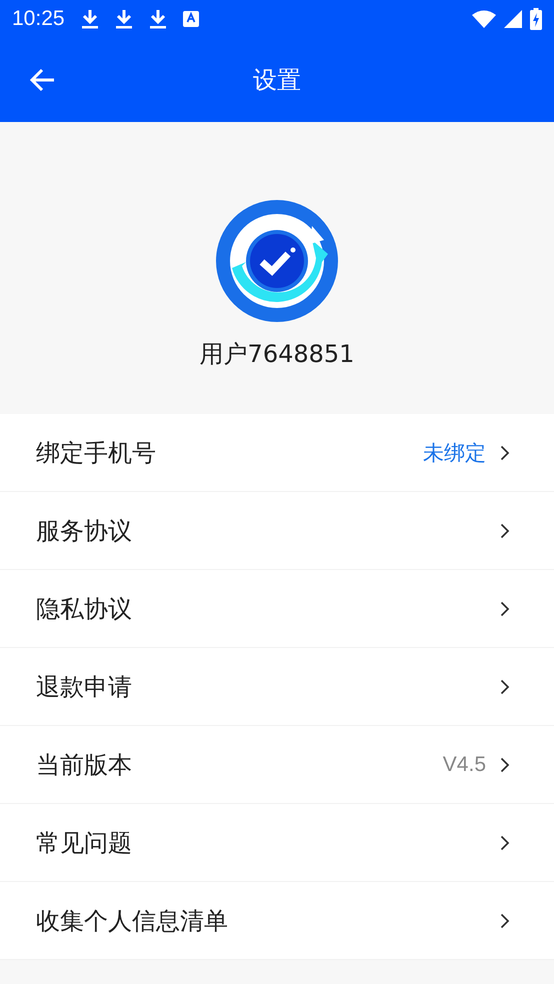 The height and width of the screenshot is (984, 554). I want to click on setting-label: 服务协议, so click(84, 531).